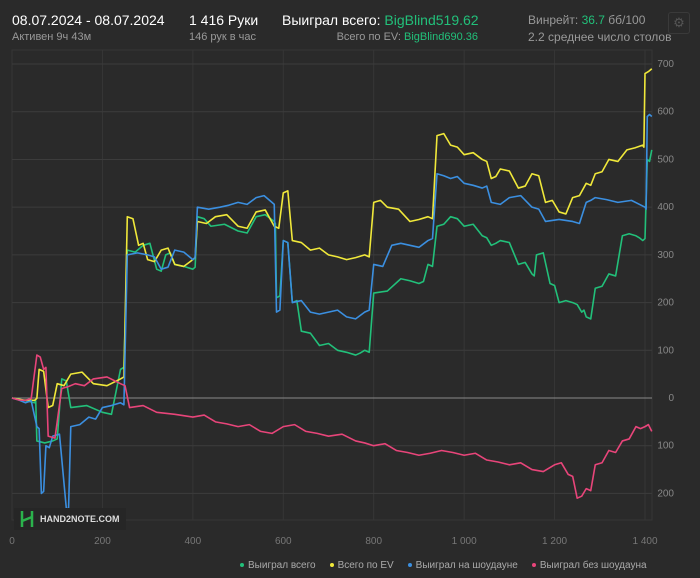 This screenshot has height=578, width=700. What do you see at coordinates (365, 565) in the screenshot?
I see `legend-label: Всего по EV` at bounding box center [365, 565].